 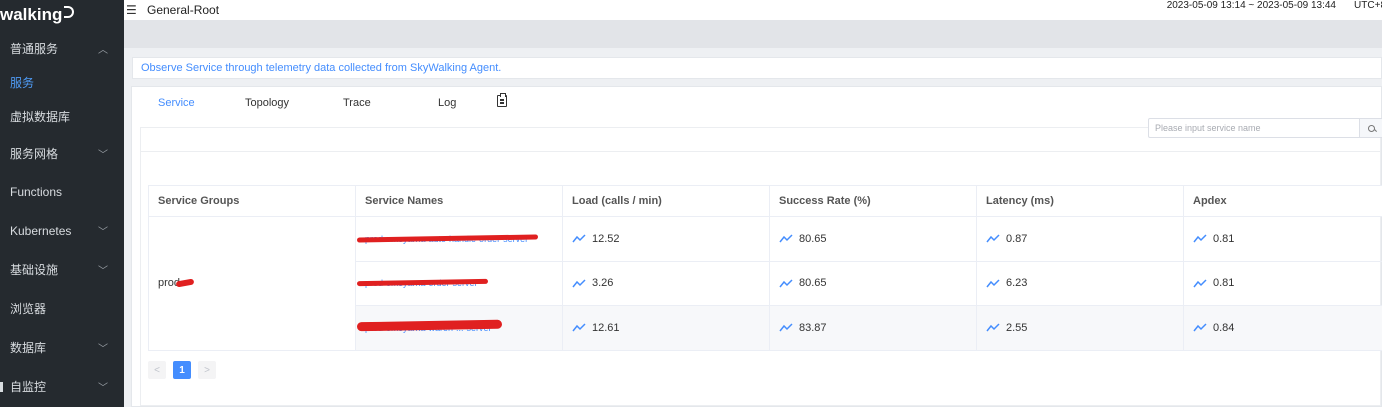 What do you see at coordinates (252, 283) in the screenshot?
I see `service-group-cell: prod` at bounding box center [252, 283].